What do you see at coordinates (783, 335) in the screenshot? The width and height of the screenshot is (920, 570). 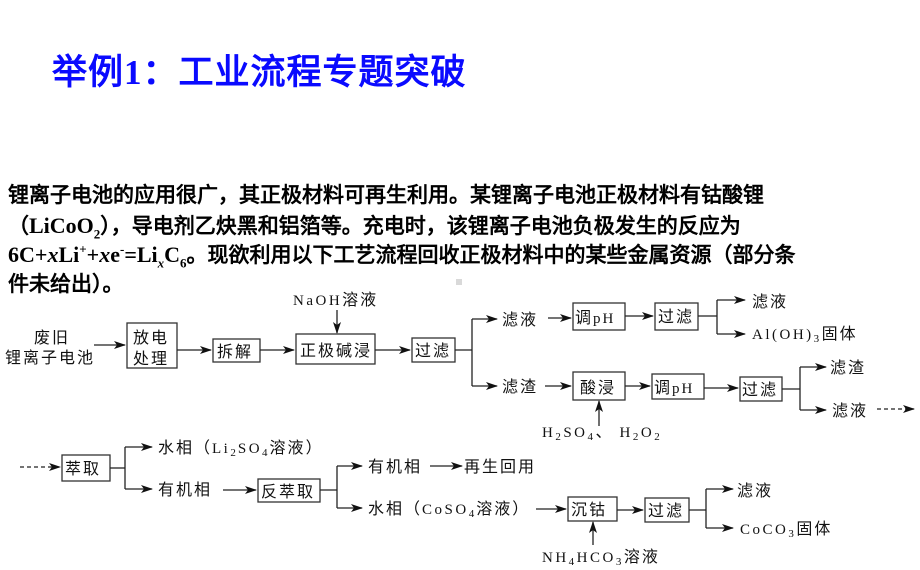 I see `aloh3-formula: Al(OH)` at bounding box center [783, 335].